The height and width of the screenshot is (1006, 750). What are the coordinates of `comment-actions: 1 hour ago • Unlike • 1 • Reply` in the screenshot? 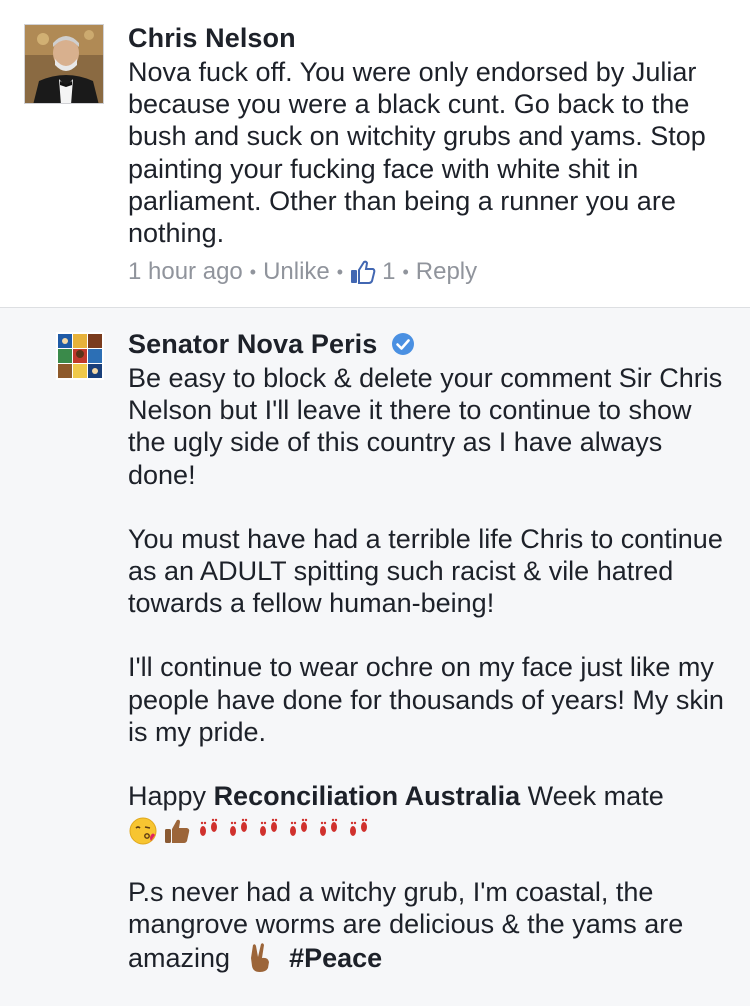 It's located at (428, 272).